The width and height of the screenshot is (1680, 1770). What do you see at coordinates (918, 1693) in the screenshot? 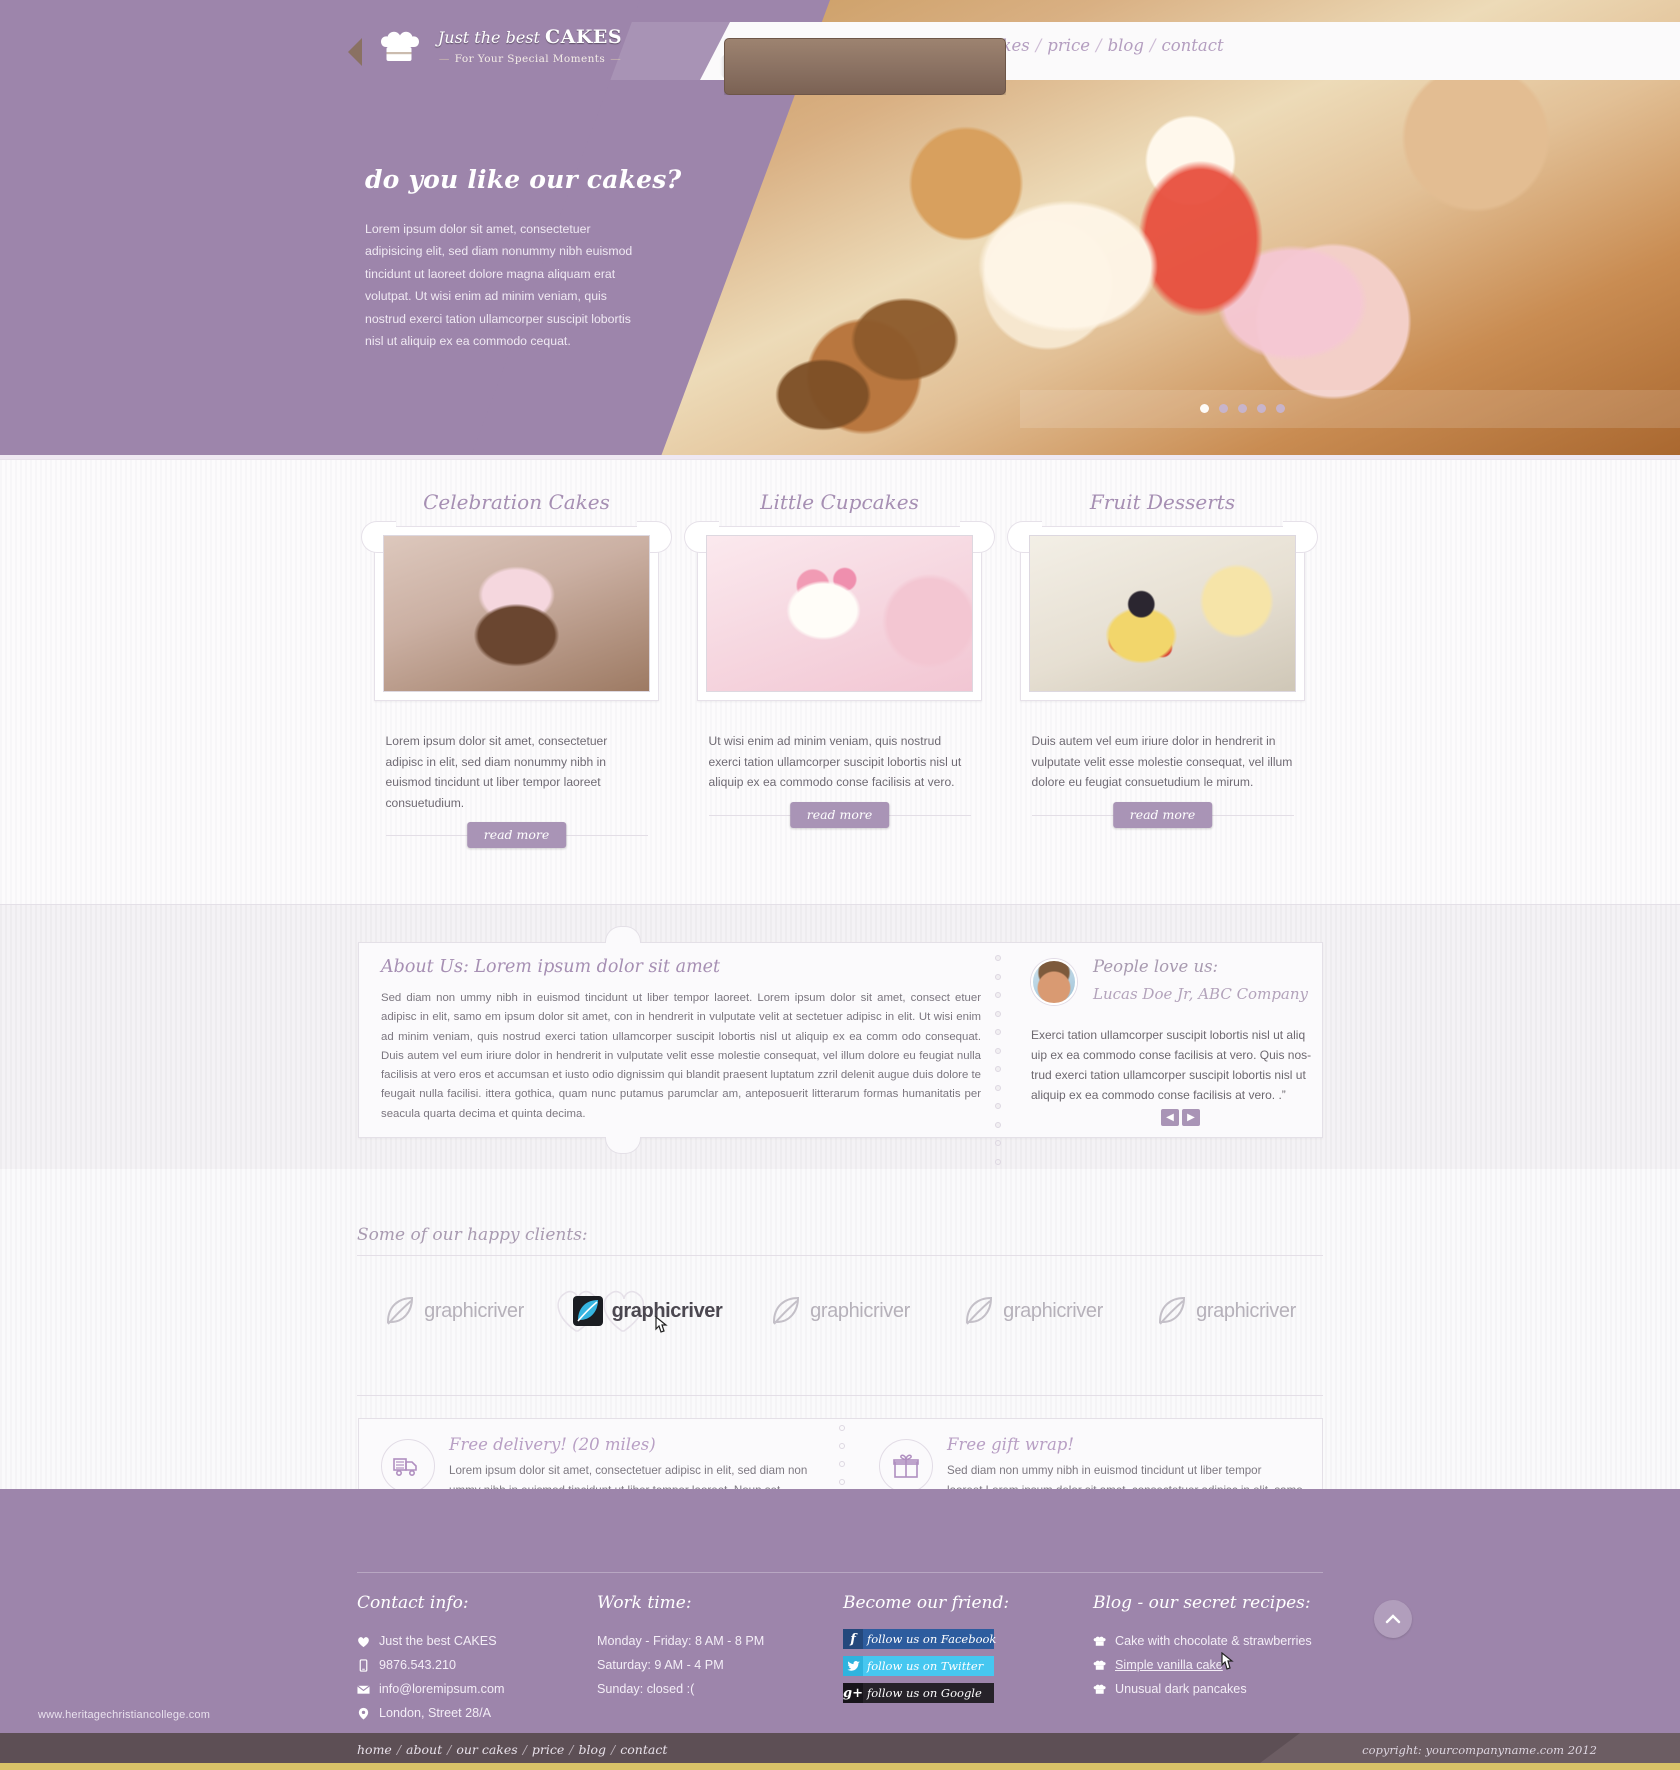
I see `google-follow-button: g+ follow us on Google` at bounding box center [918, 1693].